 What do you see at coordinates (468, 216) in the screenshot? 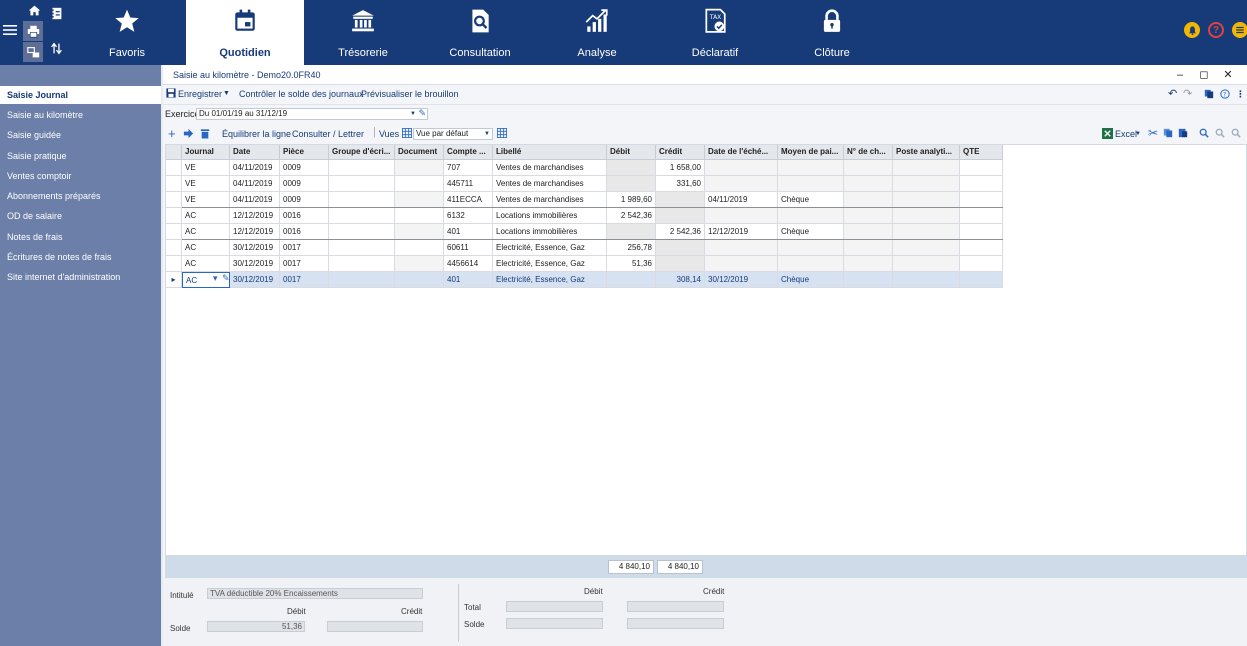
I see `table-cell: 6132` at bounding box center [468, 216].